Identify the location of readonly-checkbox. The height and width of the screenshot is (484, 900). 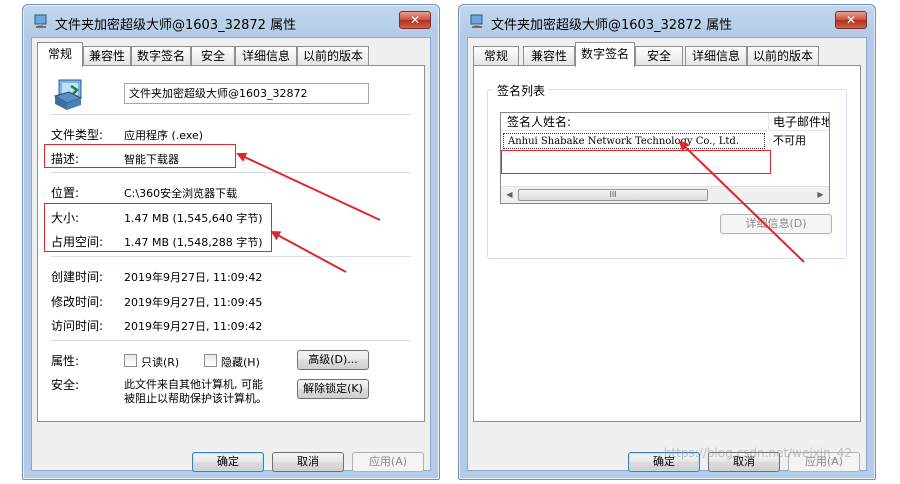
(130, 360).